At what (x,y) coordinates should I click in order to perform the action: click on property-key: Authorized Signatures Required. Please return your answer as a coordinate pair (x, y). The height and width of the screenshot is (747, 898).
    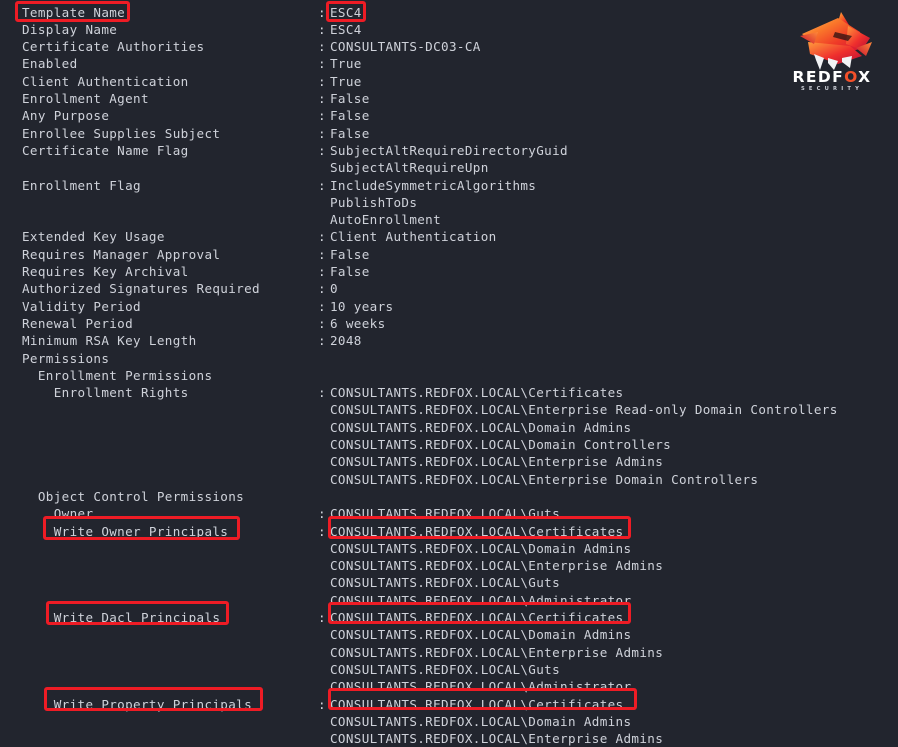
    Looking at the image, I should click on (141, 289).